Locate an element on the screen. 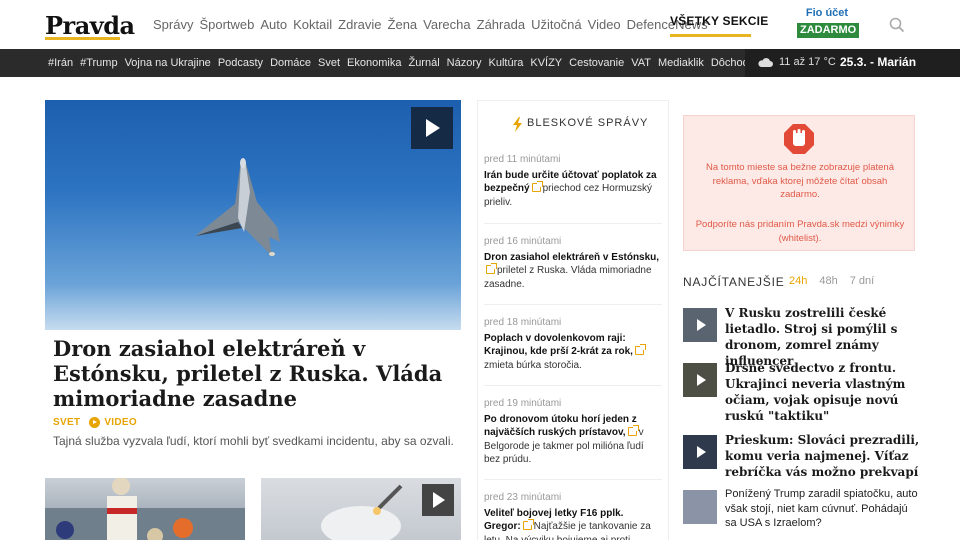 Image resolution: width=960 pixels, height=540 pixels. tag-svet: Svet is located at coordinates (329, 63).